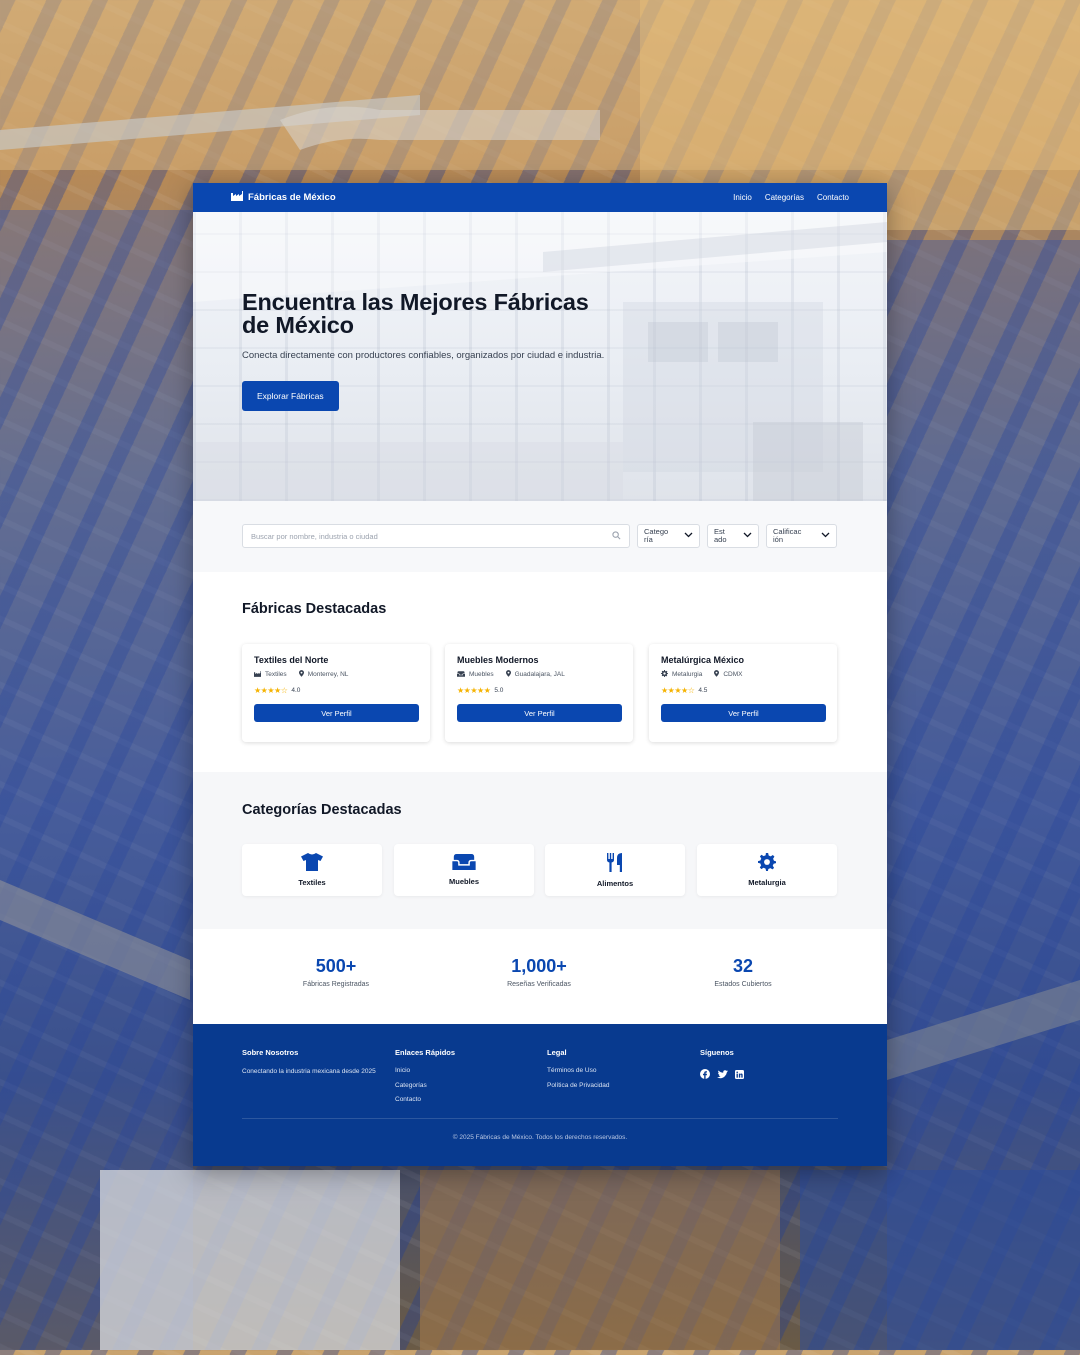 The height and width of the screenshot is (1355, 1080). I want to click on factory-name: Metalúrgica México, so click(703, 660).